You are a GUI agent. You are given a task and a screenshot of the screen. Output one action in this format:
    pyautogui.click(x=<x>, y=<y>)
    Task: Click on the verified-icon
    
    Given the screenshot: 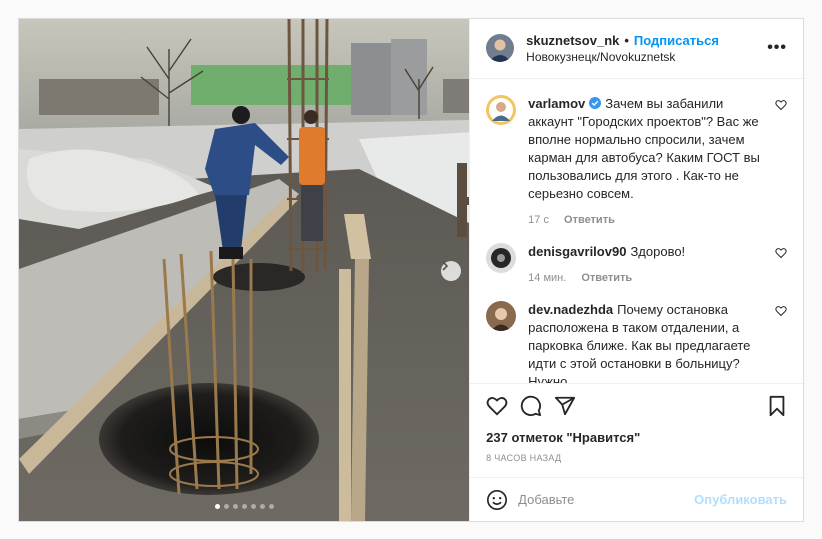 What is the action you would take?
    pyautogui.click(x=595, y=102)
    